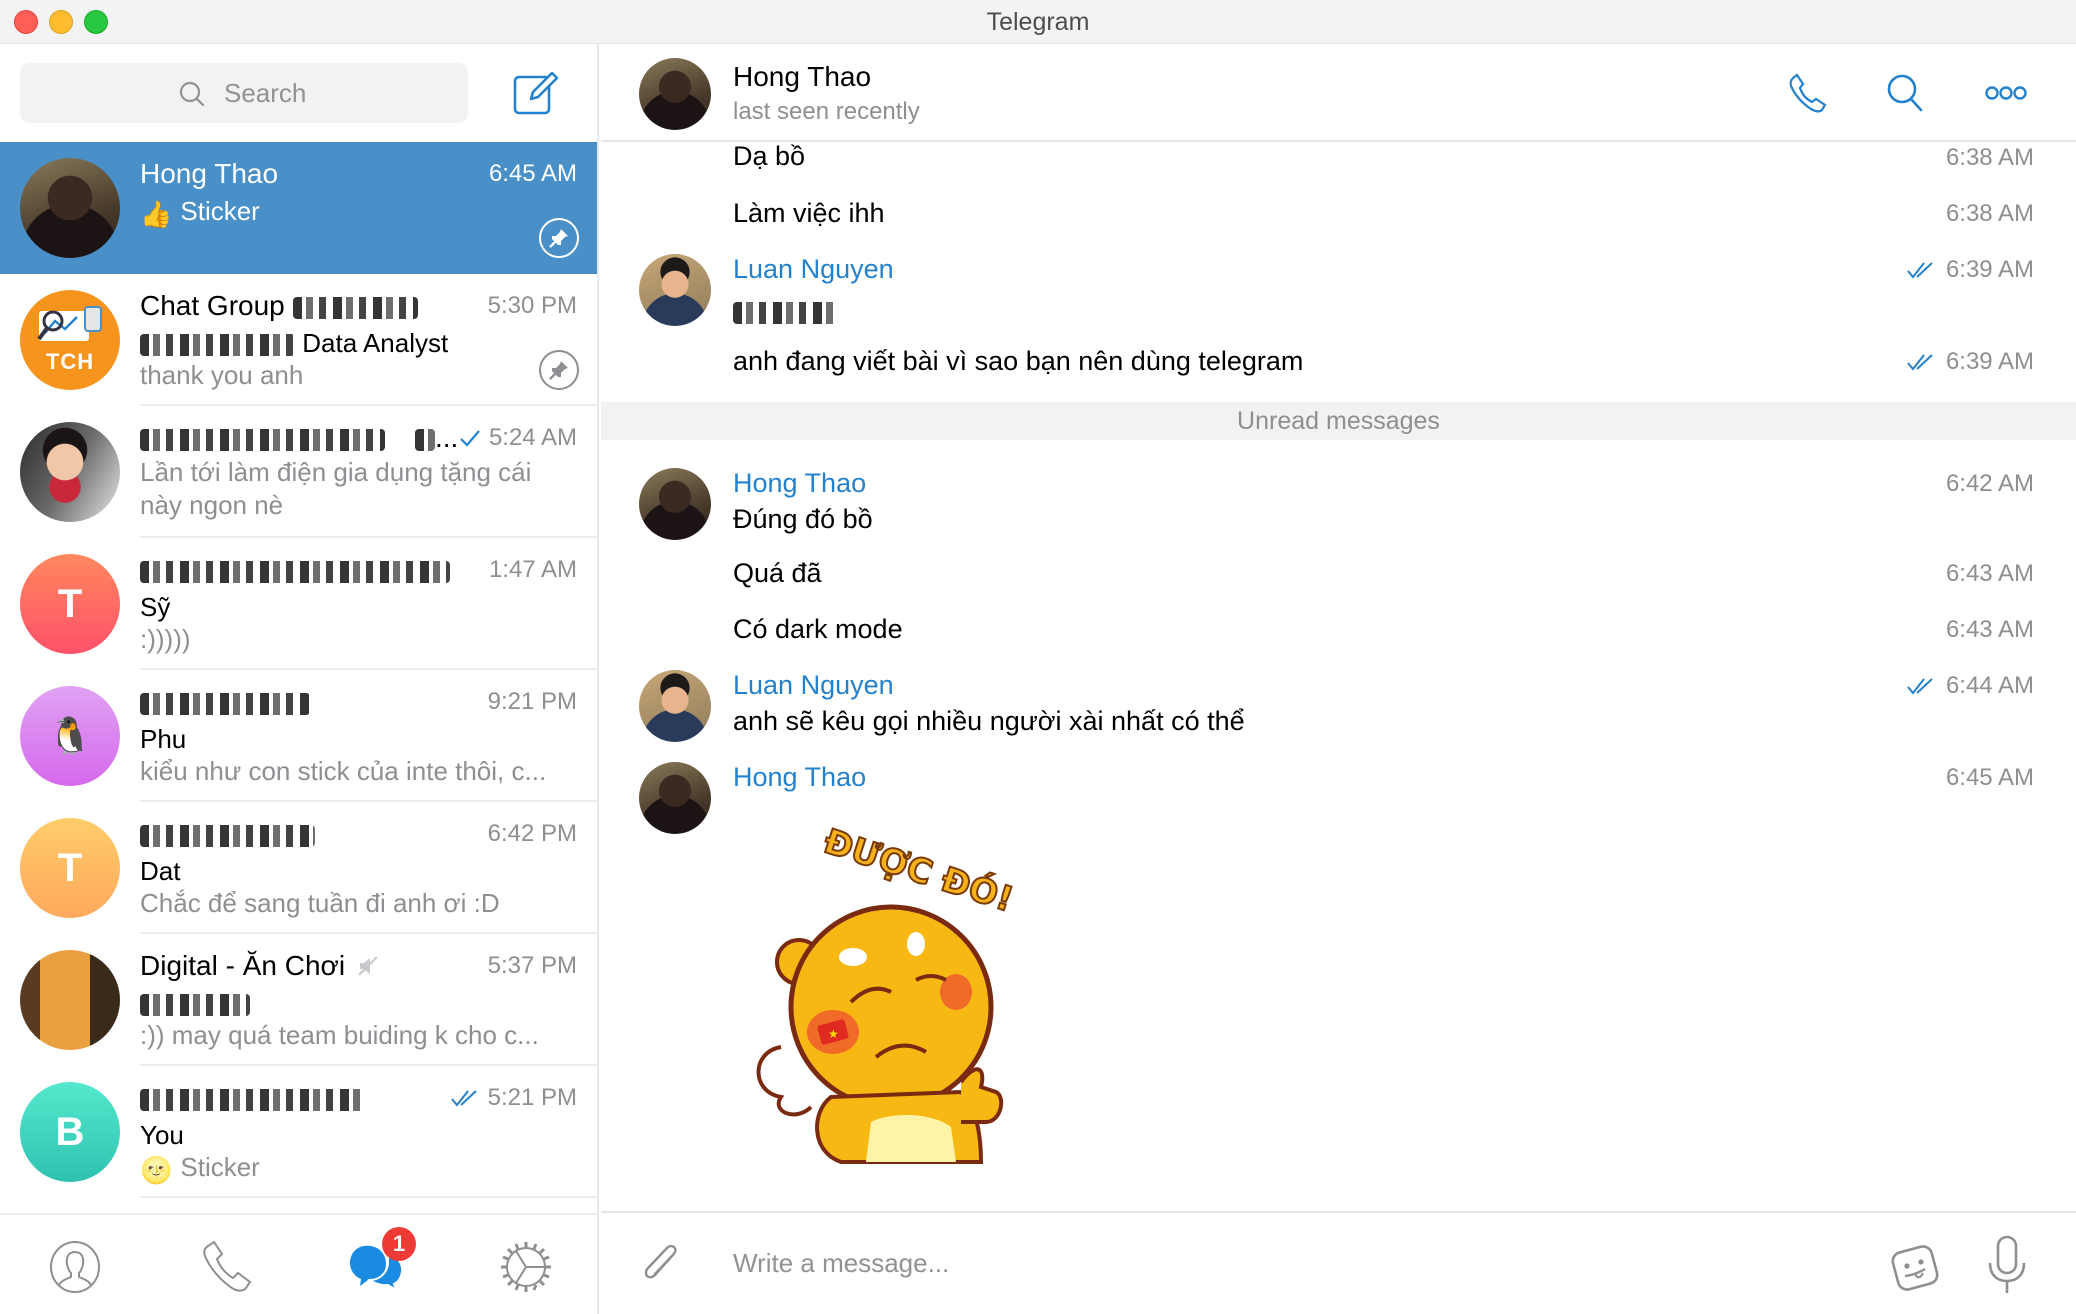  What do you see at coordinates (368, 966) in the screenshot?
I see `muted-icon` at bounding box center [368, 966].